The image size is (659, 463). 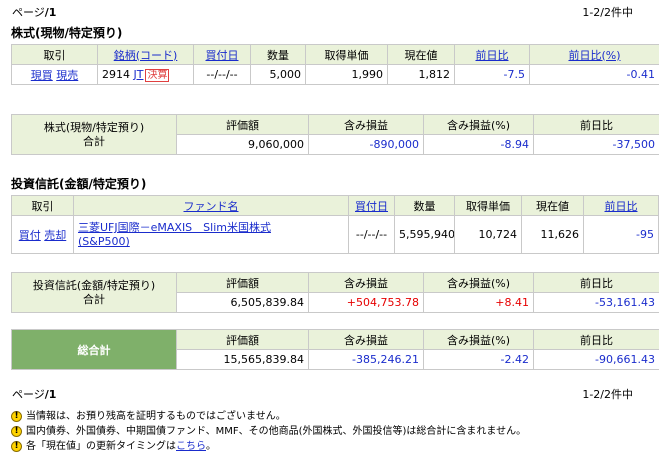 What do you see at coordinates (596, 359) in the screenshot?
I see `total-change: -90,661.43` at bounding box center [596, 359].